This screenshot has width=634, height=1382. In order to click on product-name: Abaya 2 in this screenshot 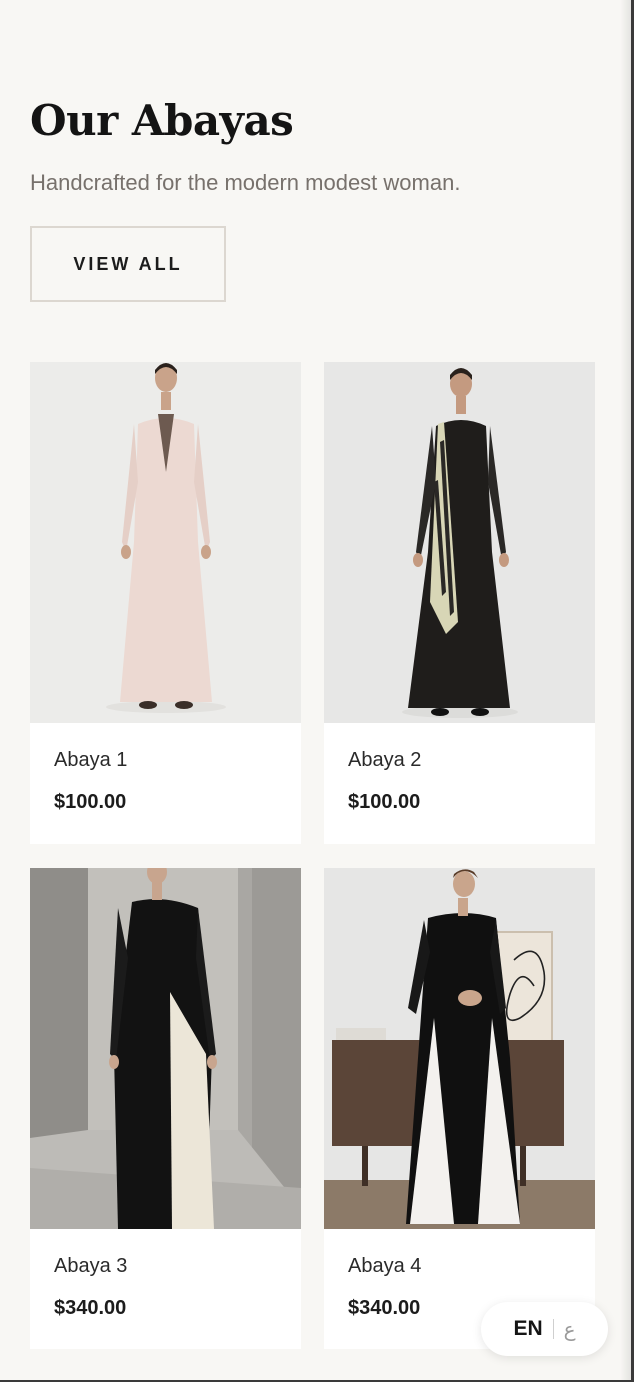, I will do `click(384, 760)`.